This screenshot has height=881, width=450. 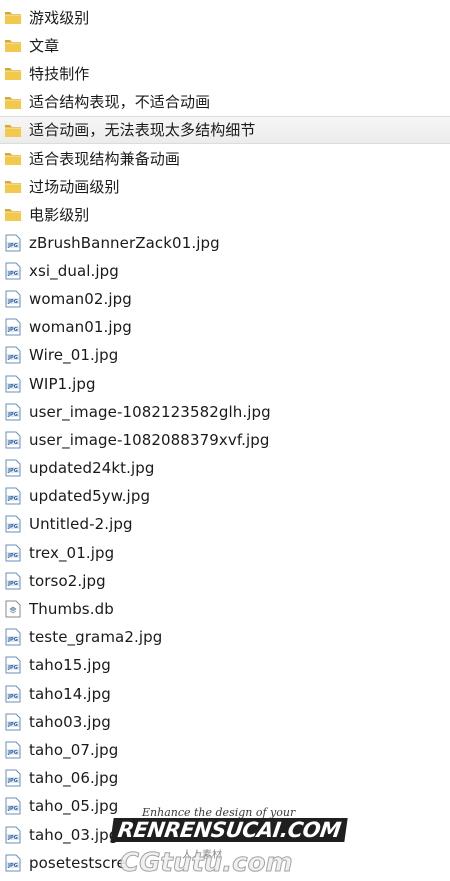 I want to click on item-name: 特技制作, so click(x=59, y=73).